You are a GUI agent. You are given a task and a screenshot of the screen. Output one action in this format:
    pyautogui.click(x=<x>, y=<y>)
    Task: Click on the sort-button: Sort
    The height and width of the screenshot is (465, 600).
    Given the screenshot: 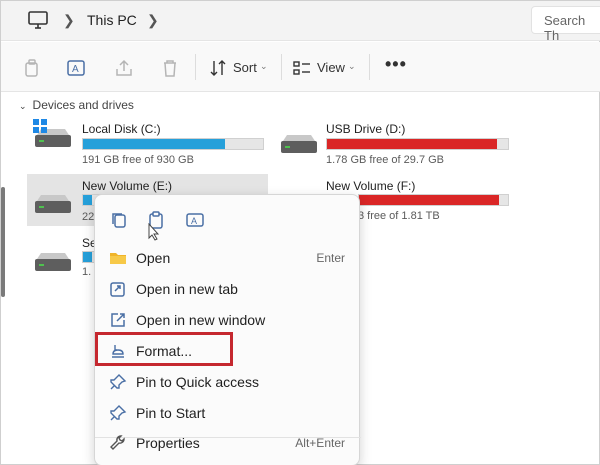 What is the action you would take?
    pyautogui.click(x=245, y=67)
    